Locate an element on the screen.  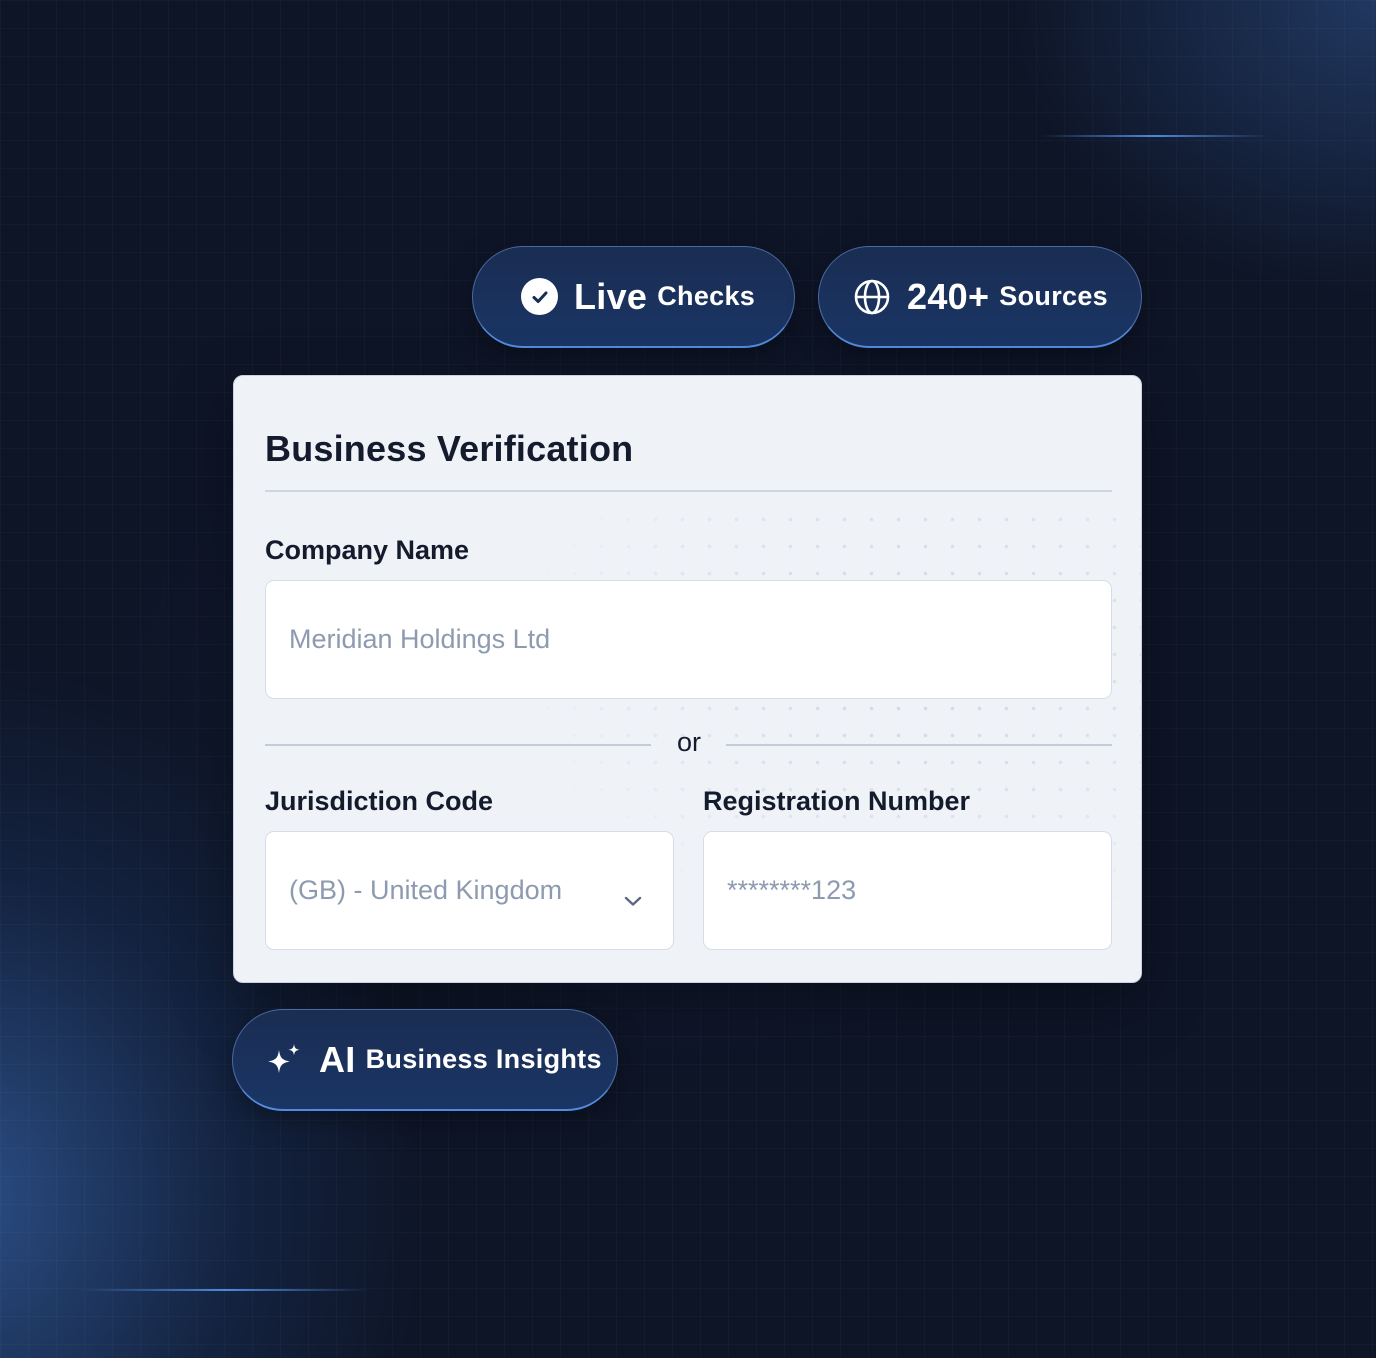
registration-number-input: ********123 is located at coordinates (907, 890).